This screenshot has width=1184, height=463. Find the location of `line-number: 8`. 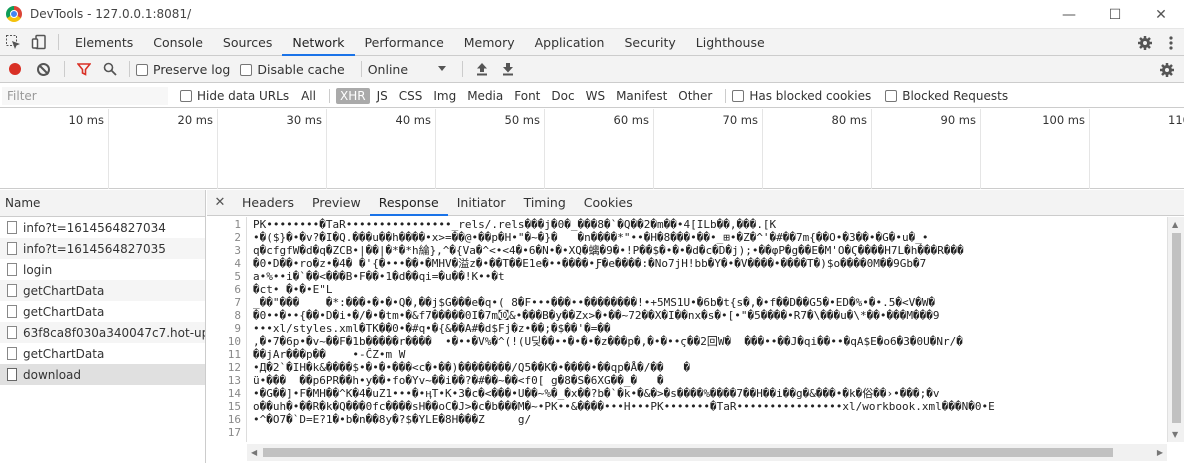

line-number: 8 is located at coordinates (237, 315).